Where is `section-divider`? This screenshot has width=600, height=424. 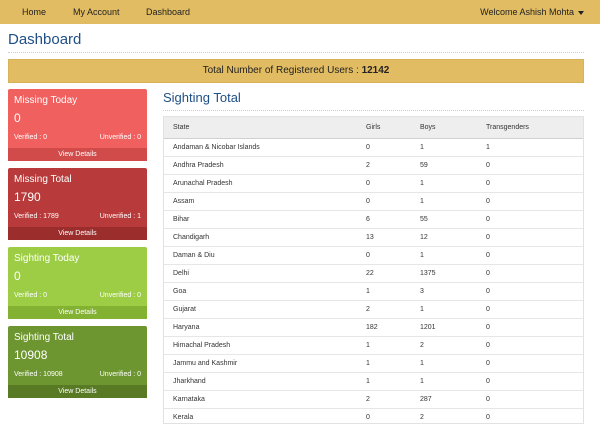
section-divider is located at coordinates (373, 110).